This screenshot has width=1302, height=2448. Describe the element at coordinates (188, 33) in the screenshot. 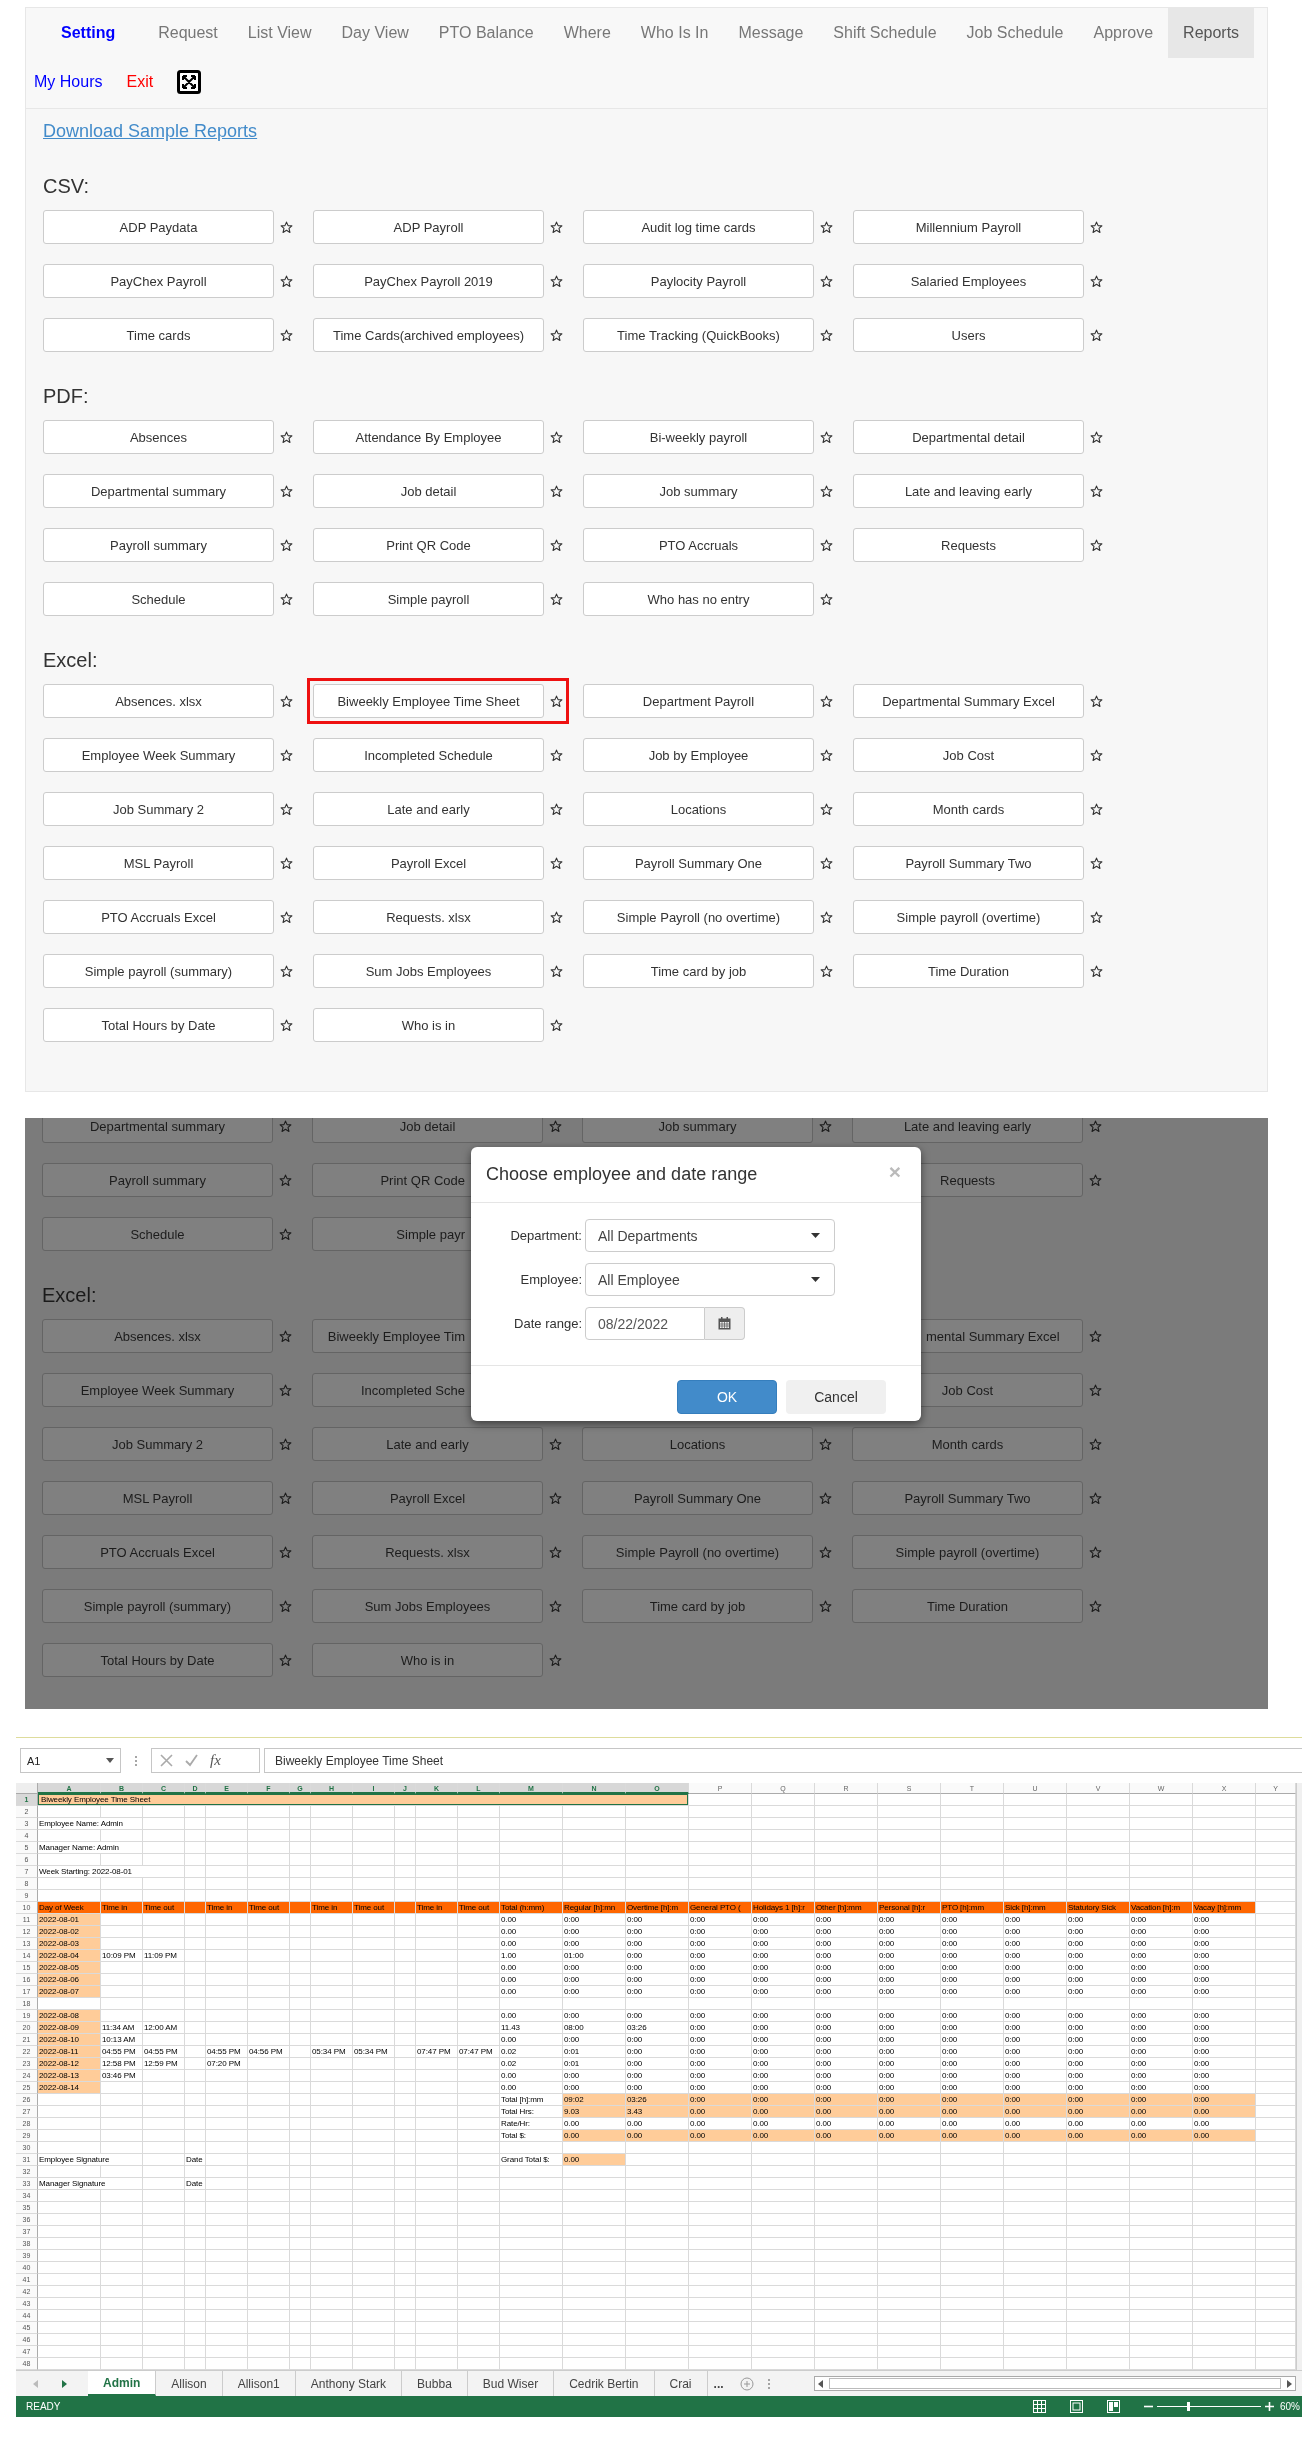

I see `nav-tab: Request` at that location.